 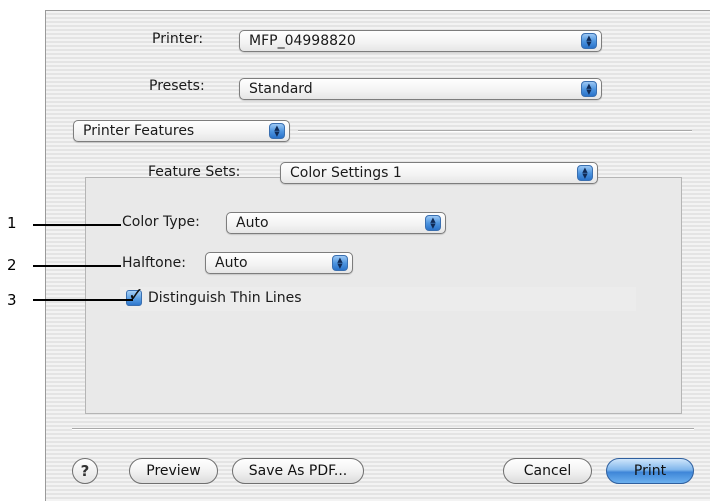 What do you see at coordinates (650, 471) in the screenshot?
I see `print-button: Print` at bounding box center [650, 471].